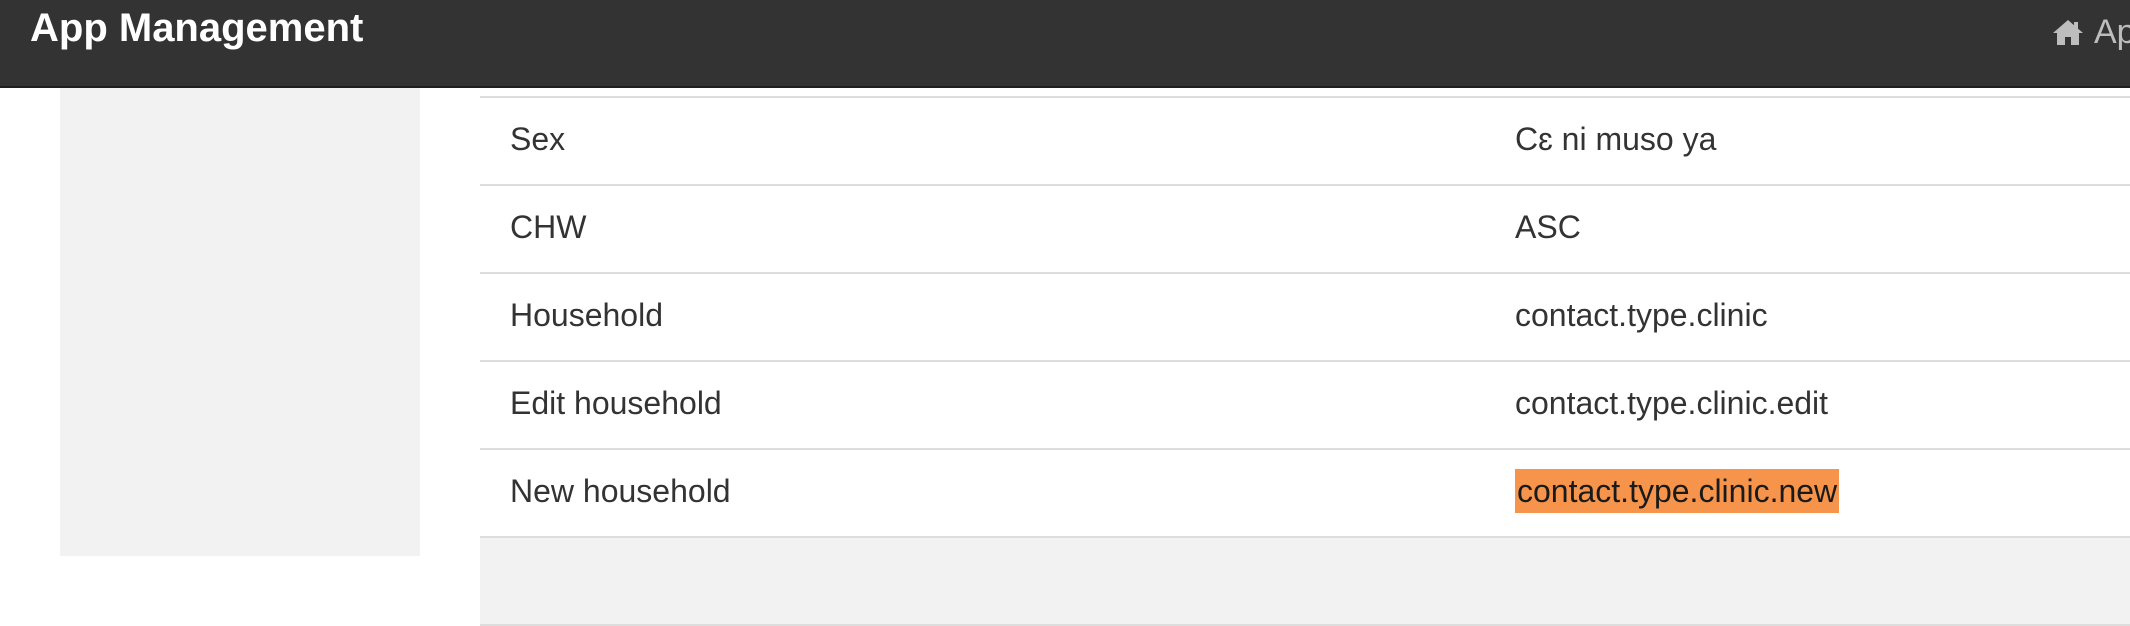  What do you see at coordinates (1641, 315) in the screenshot?
I see `row-value: contact.type.clinic` at bounding box center [1641, 315].